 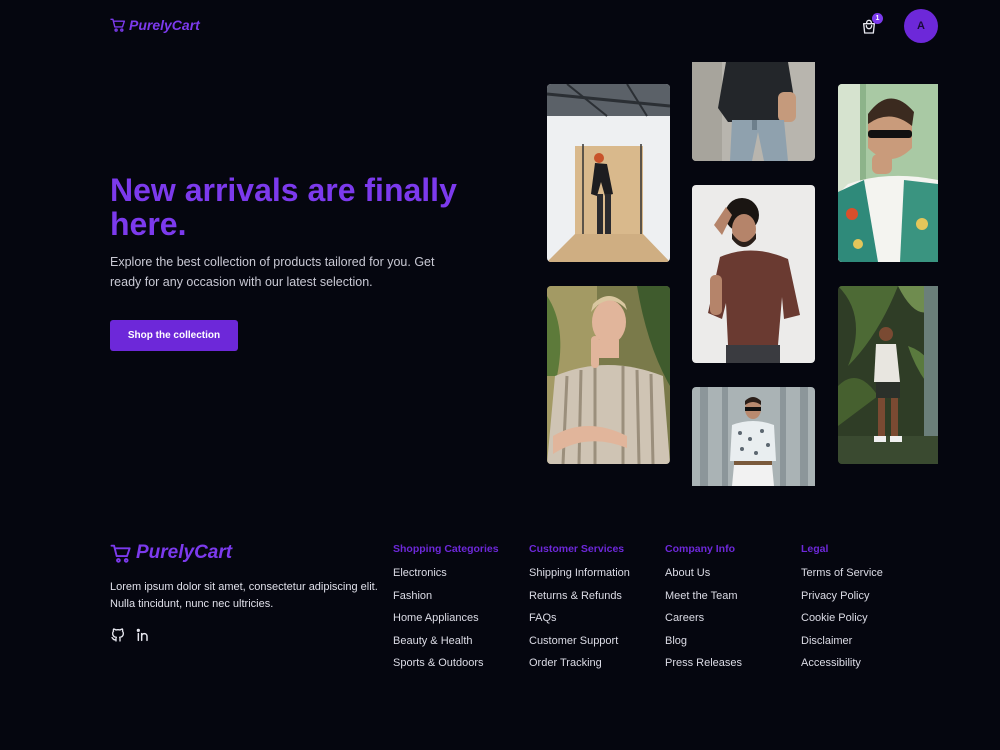 I want to click on gallery-photo-curly-hair-brown-tee, so click(x=753, y=274).